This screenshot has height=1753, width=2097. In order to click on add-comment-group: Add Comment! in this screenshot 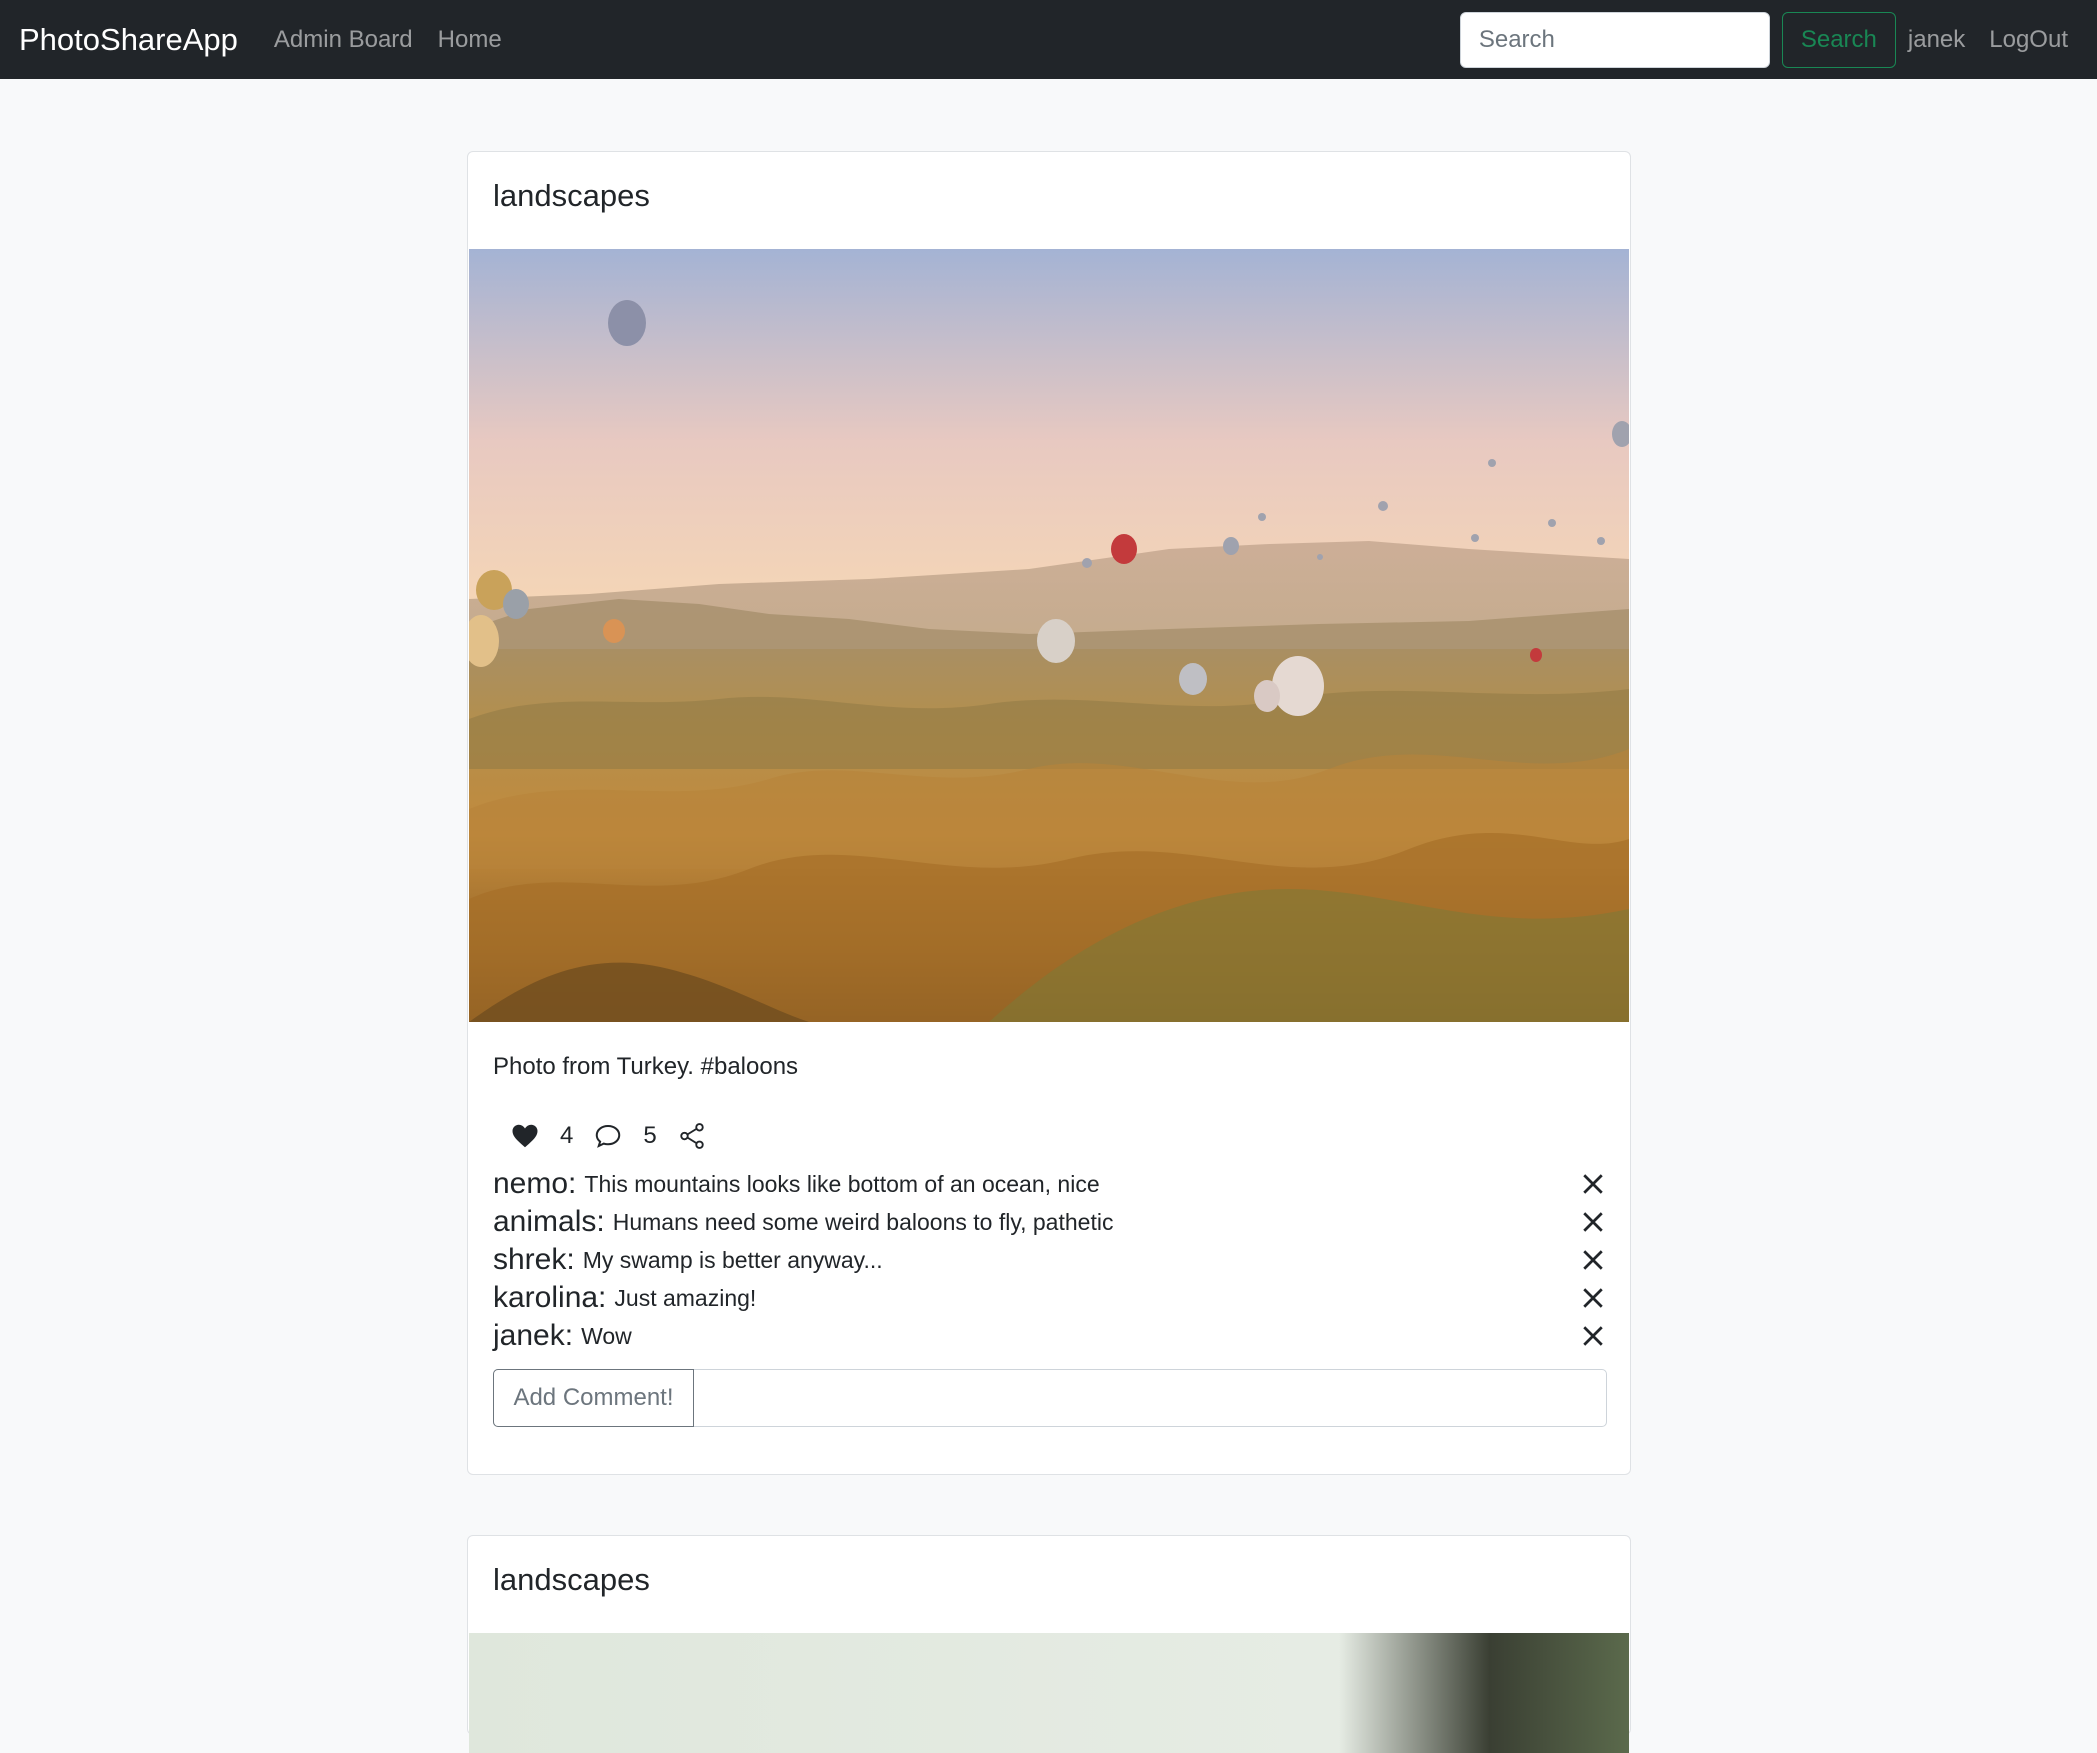, I will do `click(1050, 1398)`.